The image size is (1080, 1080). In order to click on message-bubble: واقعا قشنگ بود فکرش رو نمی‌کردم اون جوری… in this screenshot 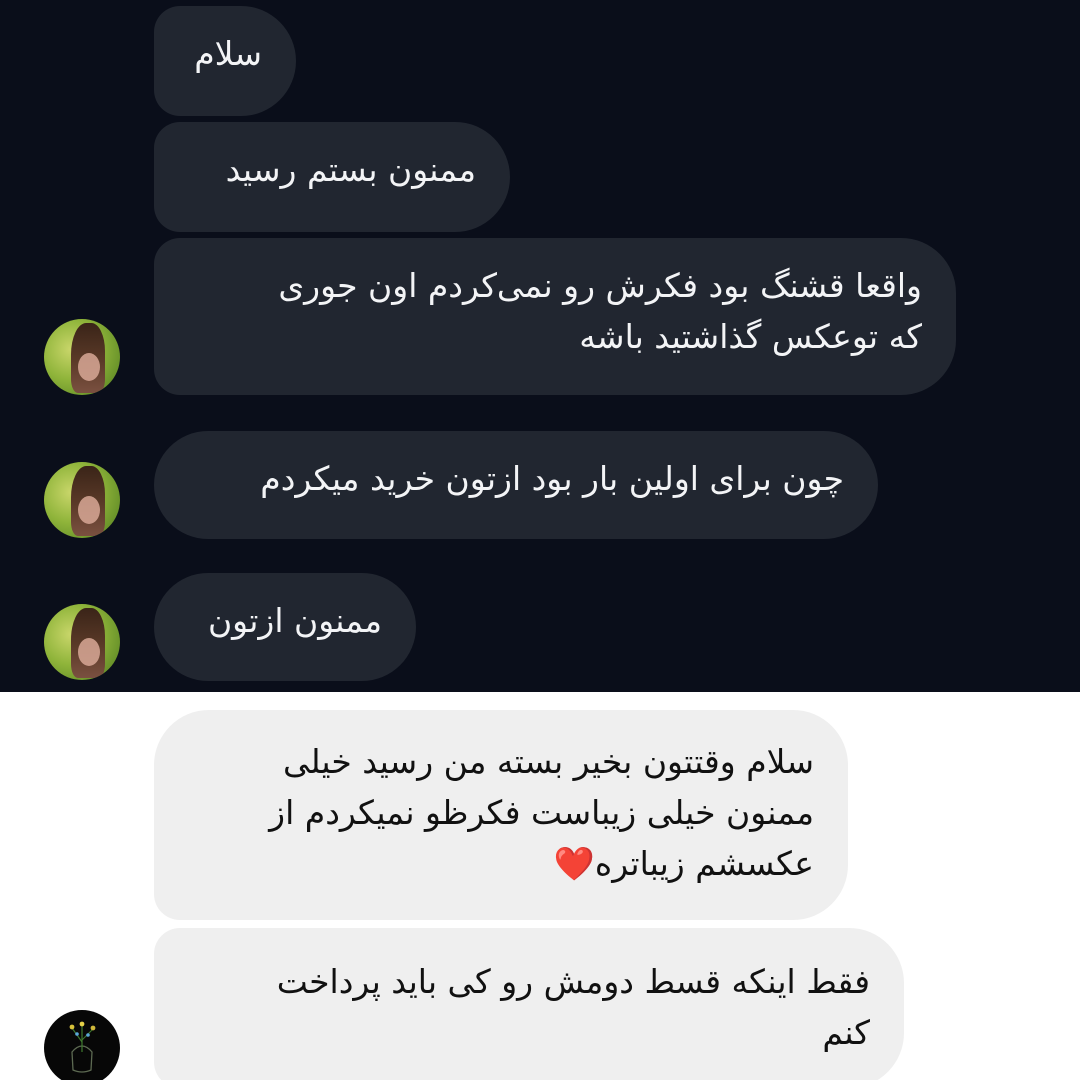, I will do `click(555, 316)`.